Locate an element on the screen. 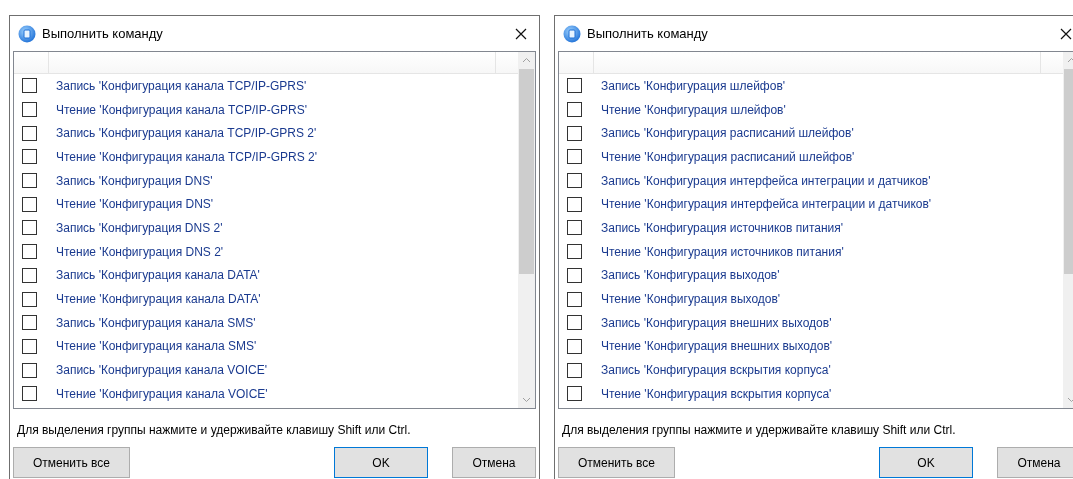 This screenshot has width=1073, height=479. command-row: Запись 'Конфигурация интерфейса интеграции и датчиков' is located at coordinates (811, 180).